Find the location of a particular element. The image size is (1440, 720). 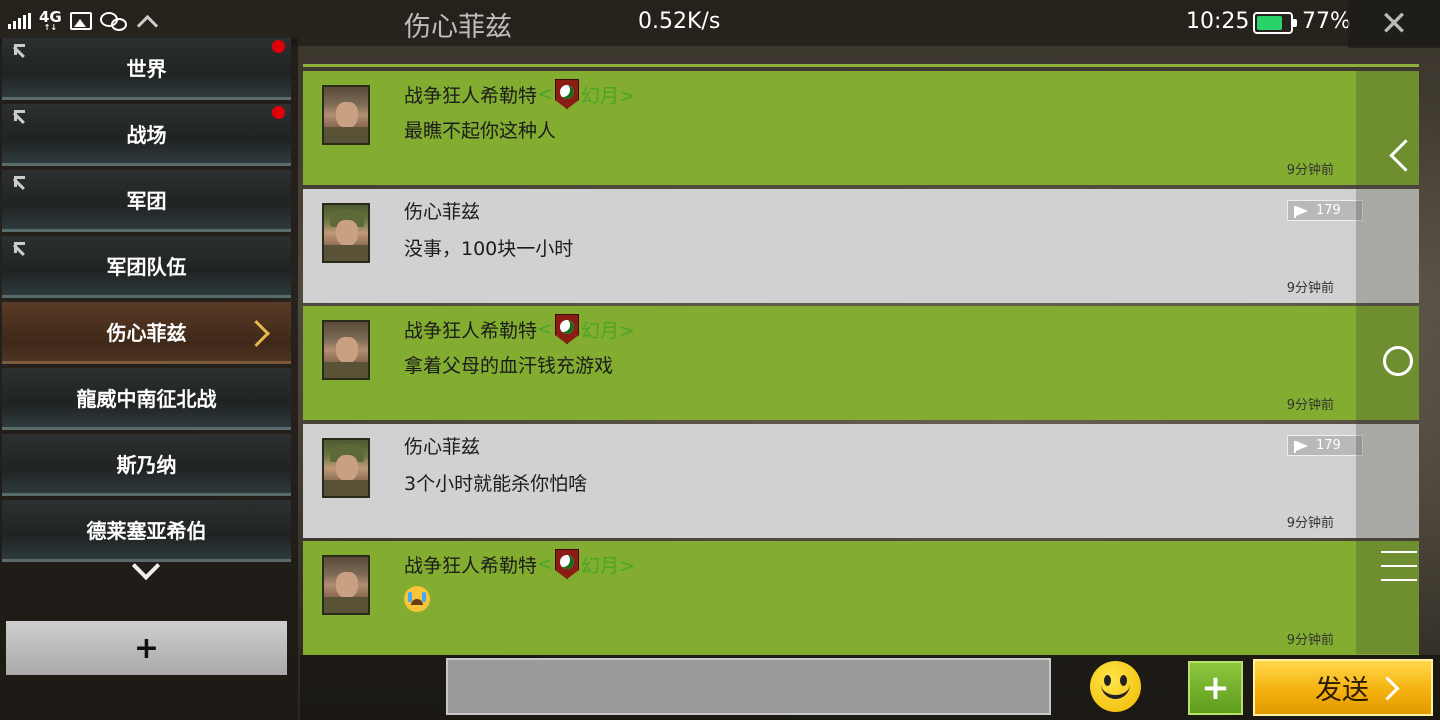

sidebar-item-legion-team: 军团队伍 is located at coordinates (146, 267).